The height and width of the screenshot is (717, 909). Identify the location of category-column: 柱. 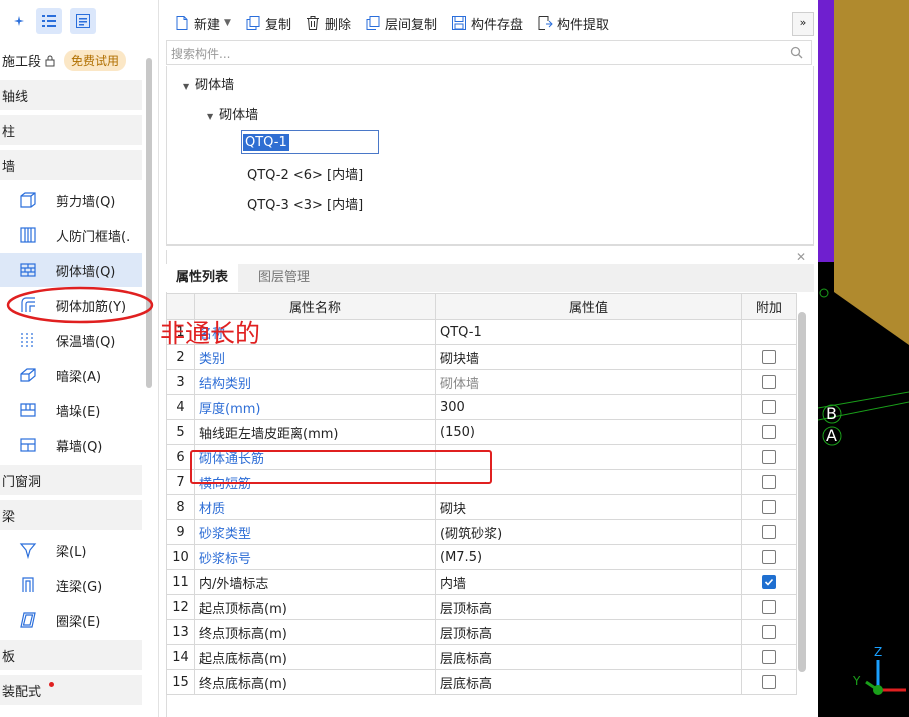
(71, 130).